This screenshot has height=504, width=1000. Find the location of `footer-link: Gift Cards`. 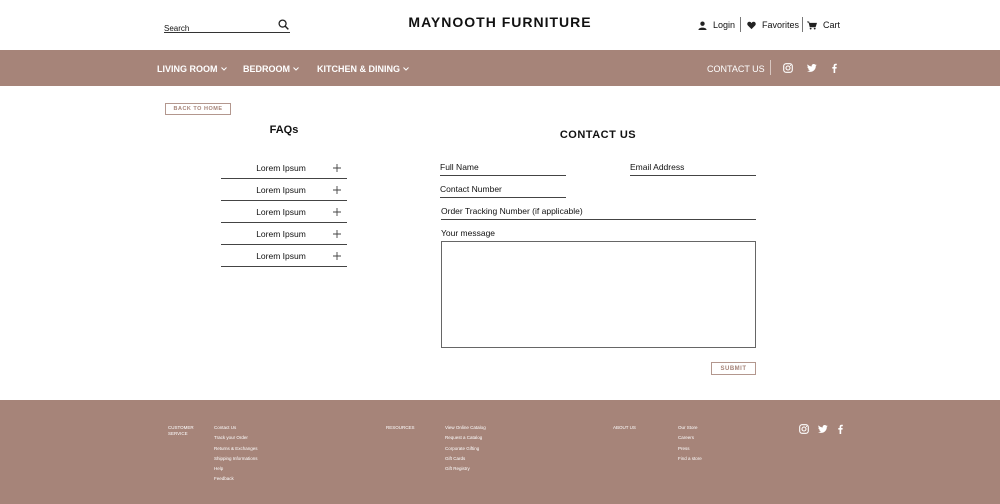

footer-link: Gift Cards is located at coordinates (465, 461).